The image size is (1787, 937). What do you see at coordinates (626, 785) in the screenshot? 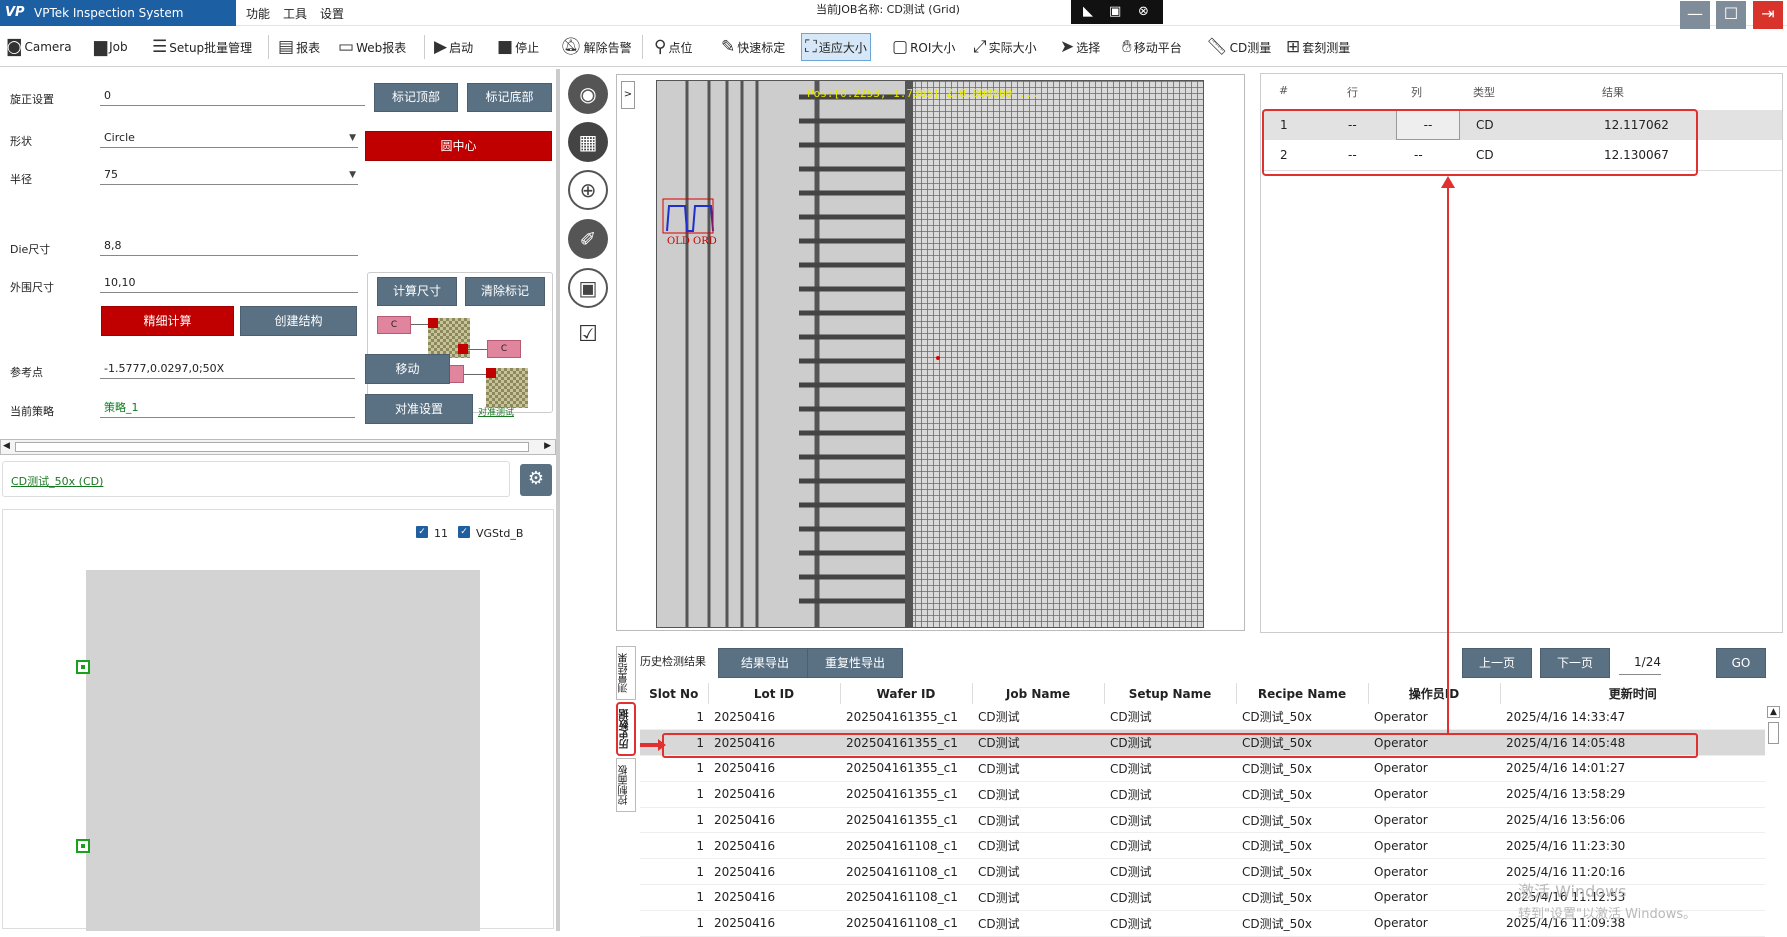
I see `tab-control-panel: 控制面板` at bounding box center [626, 785].